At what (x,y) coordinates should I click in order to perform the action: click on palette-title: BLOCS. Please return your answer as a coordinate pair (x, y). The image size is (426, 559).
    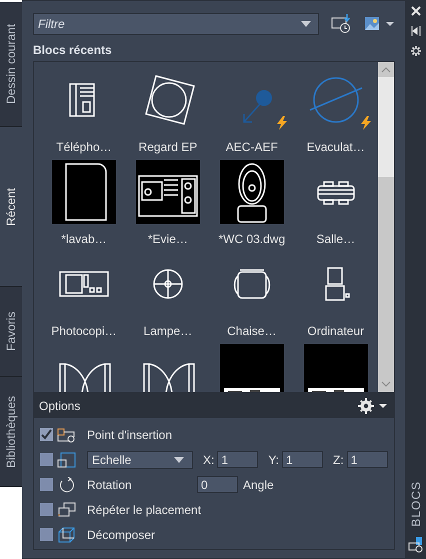
    Looking at the image, I should click on (416, 504).